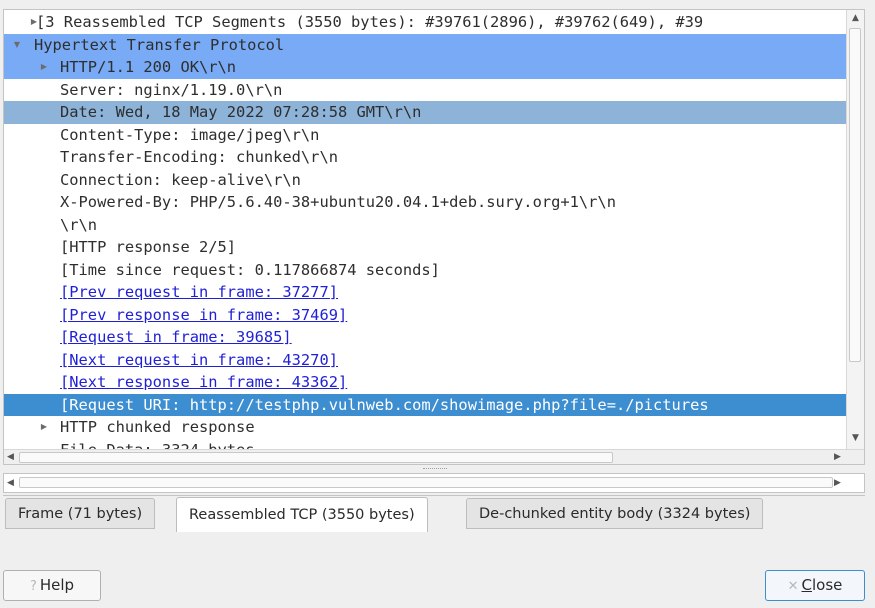  Describe the element at coordinates (425, 67) in the screenshot. I see `tree-row: ▶ HTTP/1.1 200 OK\r\n` at that location.